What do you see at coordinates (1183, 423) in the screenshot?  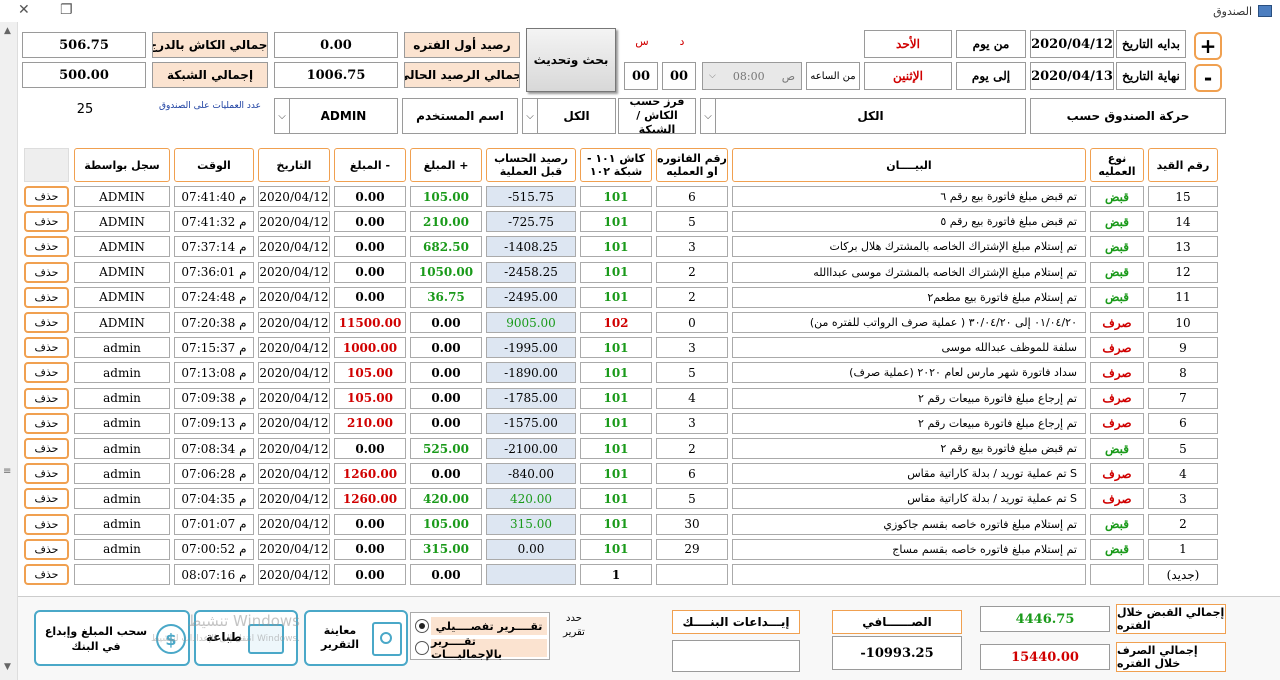 I see `cell-no: 6` at bounding box center [1183, 423].